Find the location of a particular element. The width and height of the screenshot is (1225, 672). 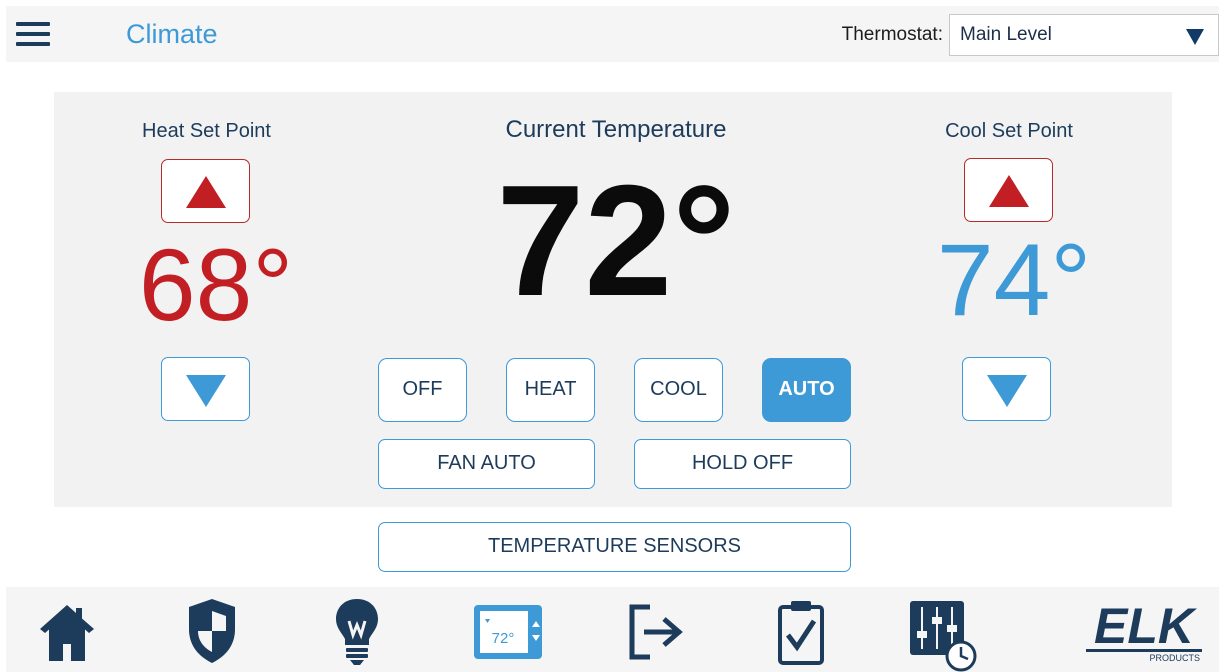

current-temperature-label: Current Temperature is located at coordinates (616, 129).